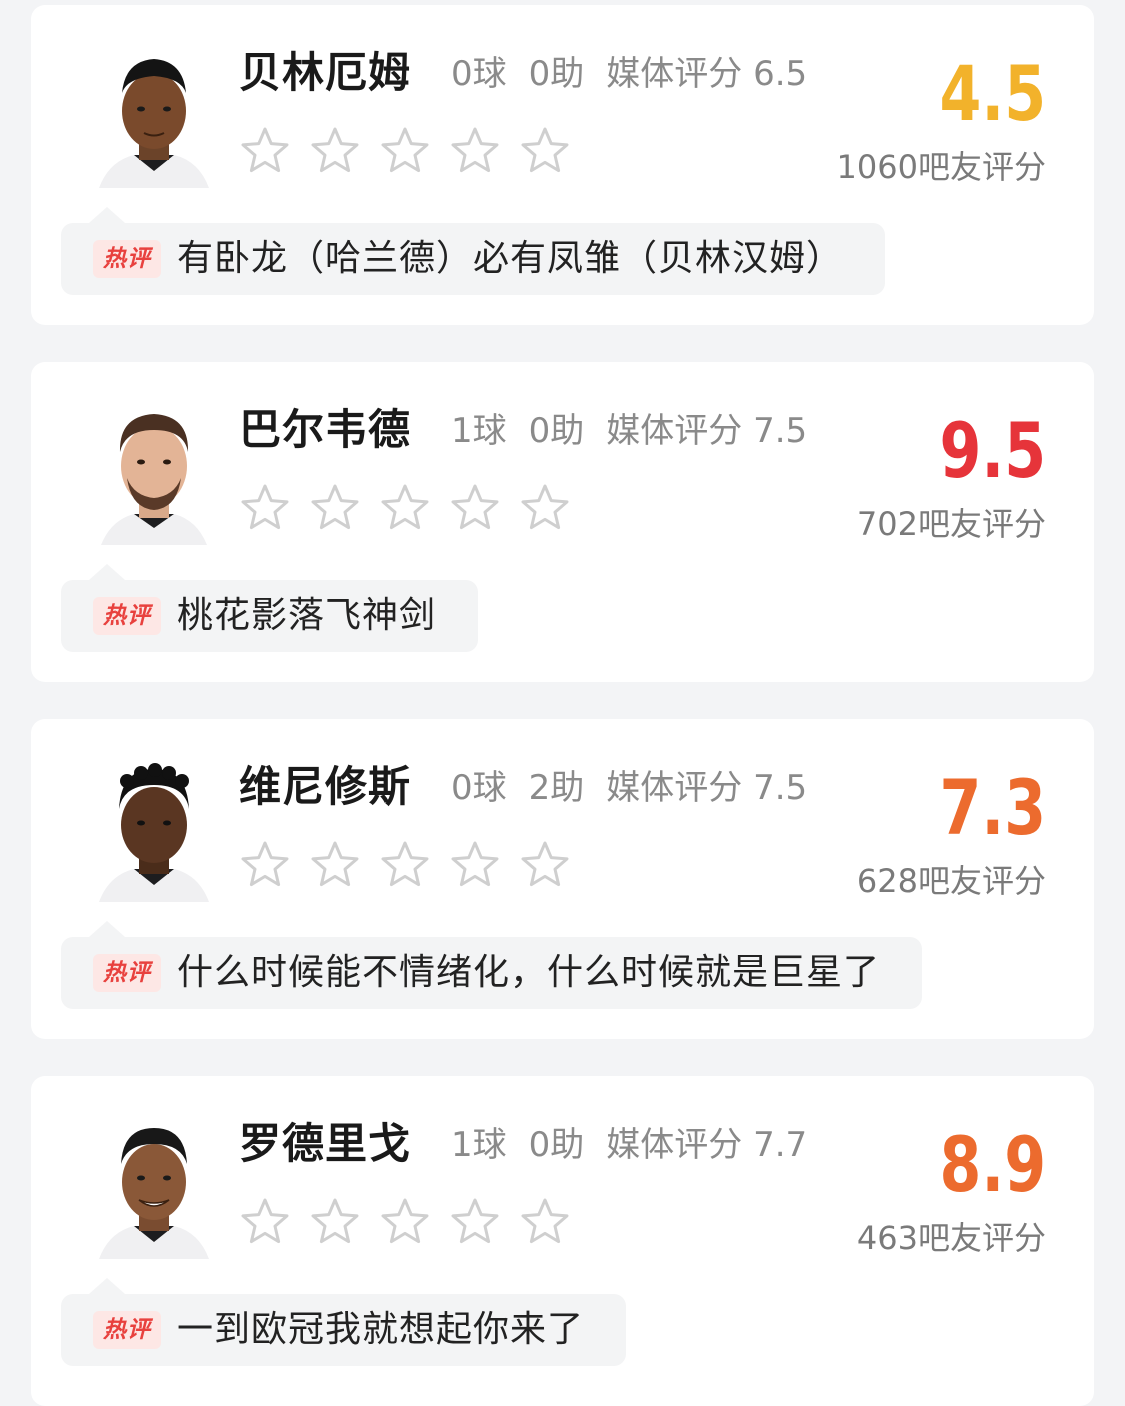 The height and width of the screenshot is (1406, 1125). What do you see at coordinates (707, 74) in the screenshot?
I see `media-rating: 媒体评分 6.5` at bounding box center [707, 74].